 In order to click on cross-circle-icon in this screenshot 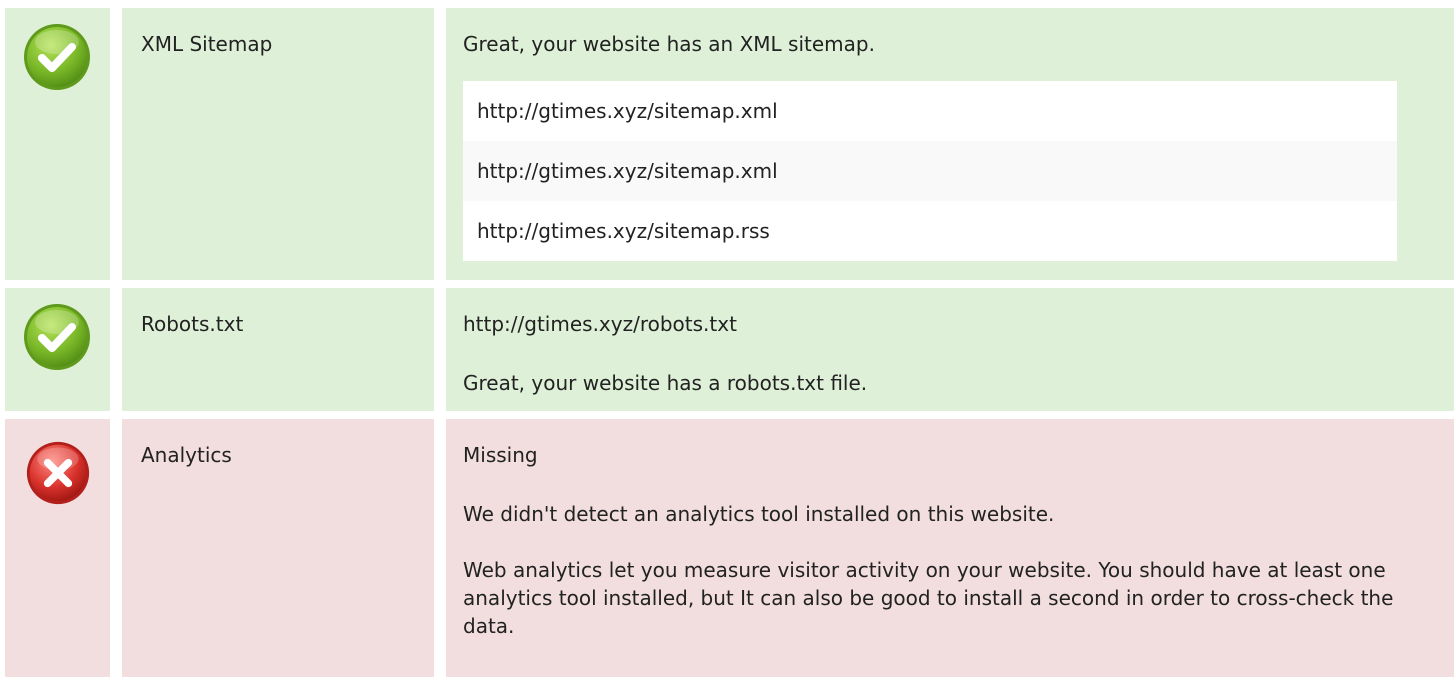, I will do `click(58, 473)`.